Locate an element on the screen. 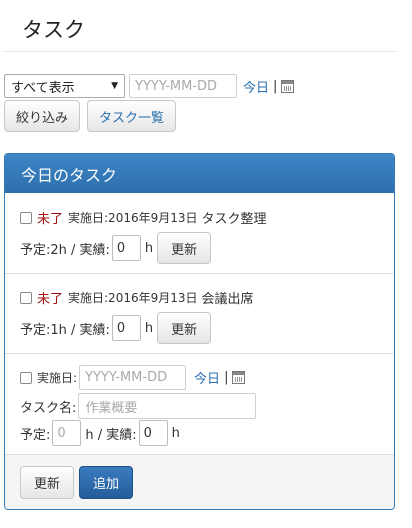  filter-row: すべて表示 ▼ YYYY-MM-DD 今日 | is located at coordinates (149, 86).